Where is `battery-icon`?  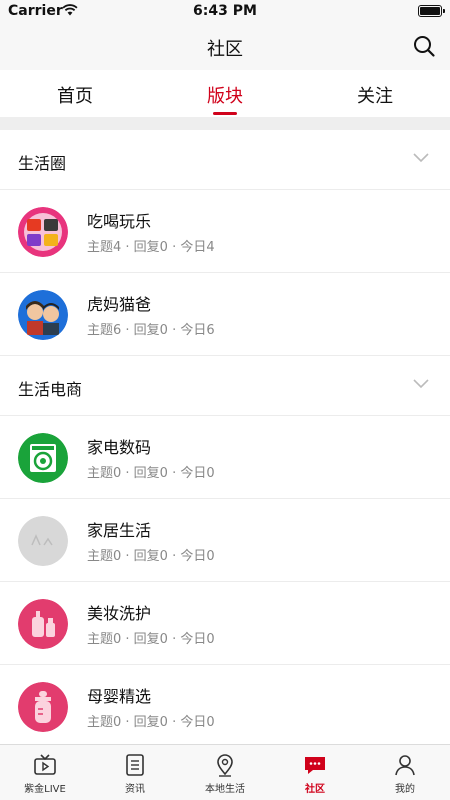 battery-icon is located at coordinates (431, 11).